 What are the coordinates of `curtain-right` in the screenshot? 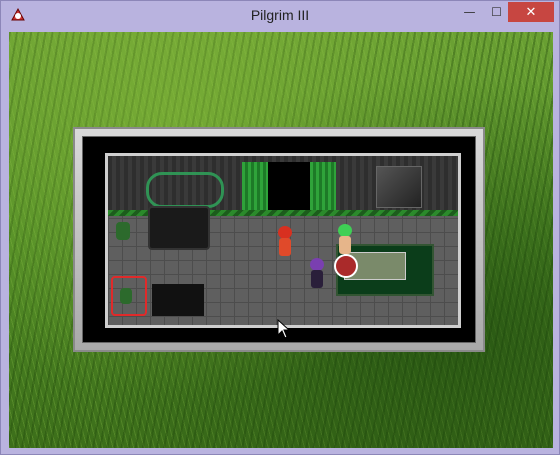 It's located at (323, 186).